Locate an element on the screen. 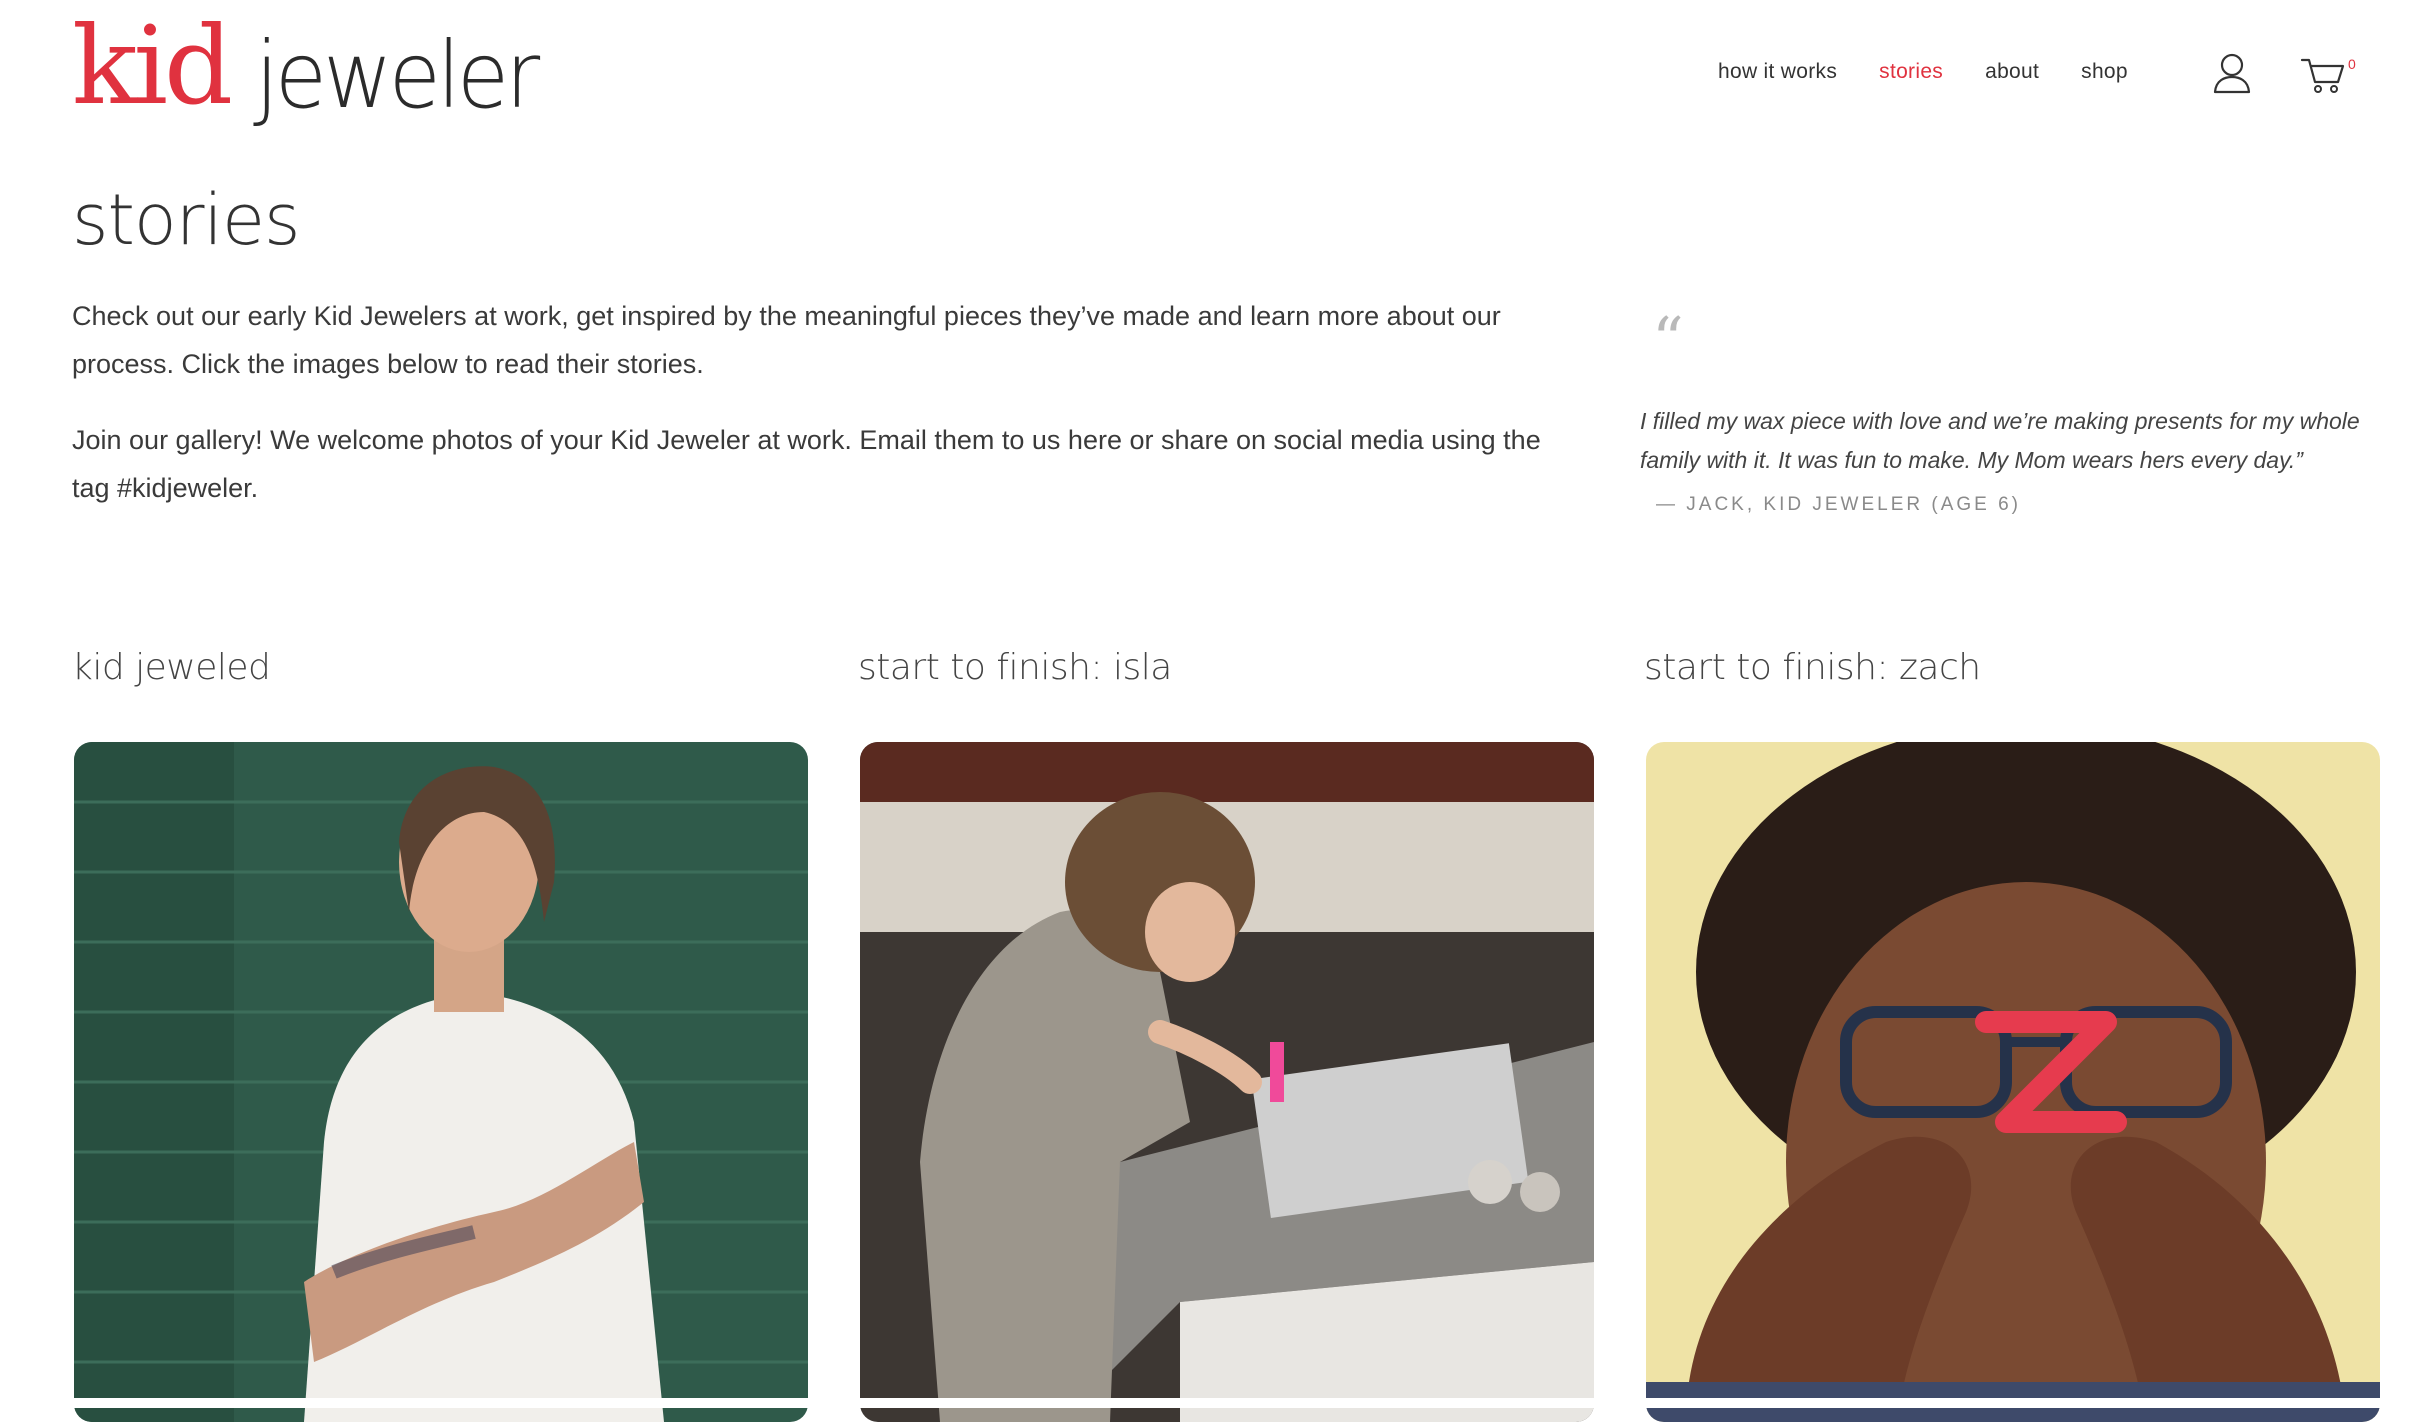 This screenshot has height=1422, width=2416. story-image-isla is located at coordinates (1227, 1082).